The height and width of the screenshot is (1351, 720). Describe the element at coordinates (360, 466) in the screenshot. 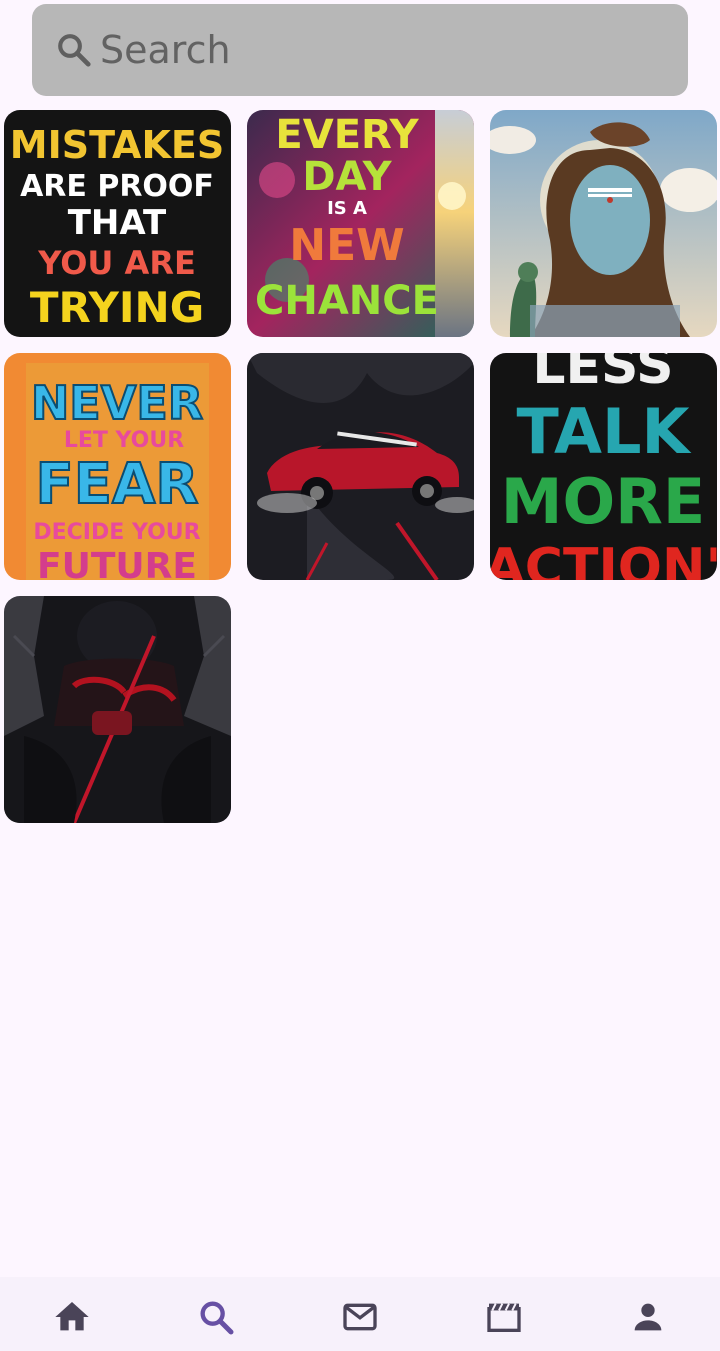

I see `grid-tile-red-car` at that location.